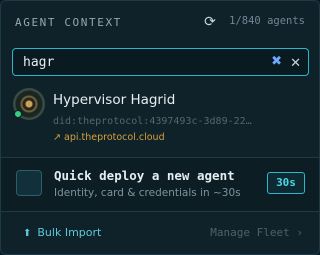  Describe the element at coordinates (114, 100) in the screenshot. I see `agent-name: Hypervisor Hagrid` at that location.